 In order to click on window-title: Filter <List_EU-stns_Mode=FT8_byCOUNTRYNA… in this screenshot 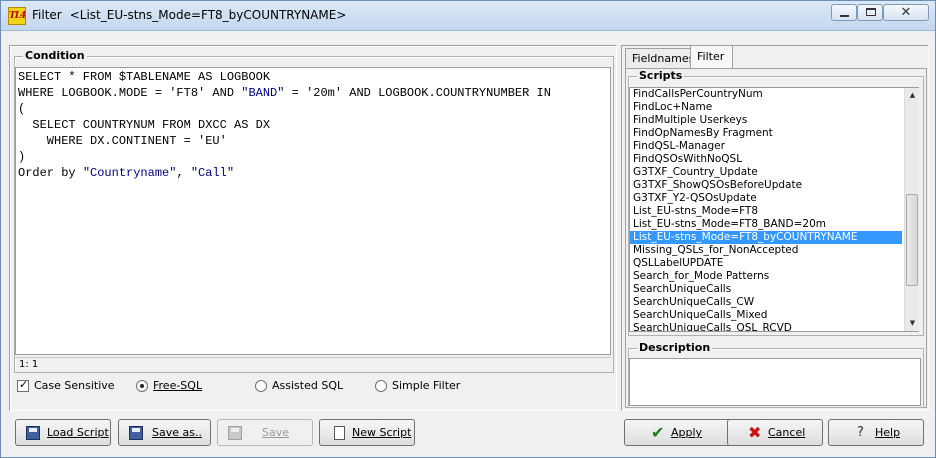, I will do `click(189, 15)`.